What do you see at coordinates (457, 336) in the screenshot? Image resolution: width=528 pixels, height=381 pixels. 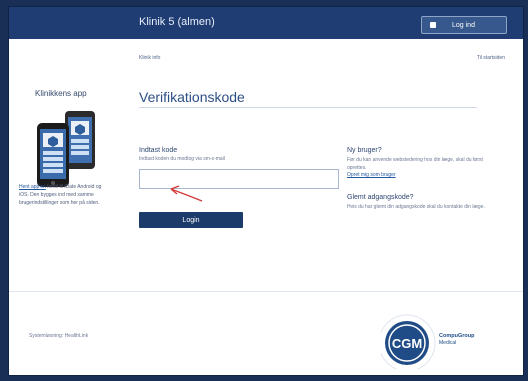 I see `svg-text: CompuGroup` at bounding box center [457, 336].